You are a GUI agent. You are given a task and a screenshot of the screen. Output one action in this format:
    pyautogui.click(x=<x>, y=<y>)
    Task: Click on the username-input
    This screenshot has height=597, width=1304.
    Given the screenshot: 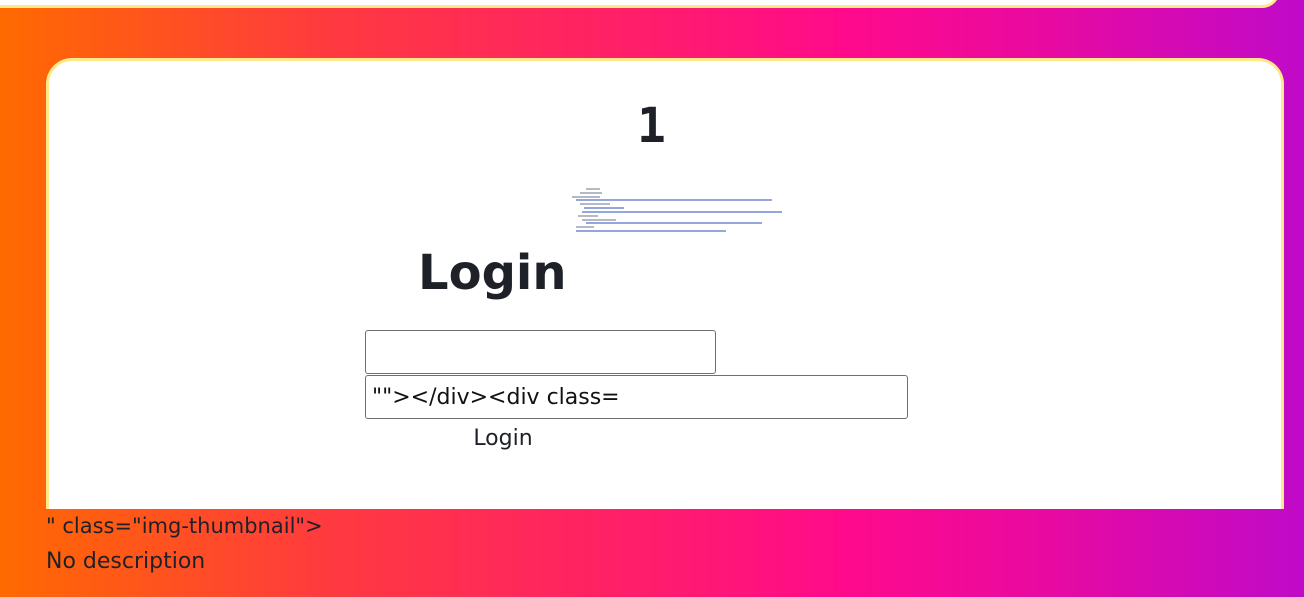 What is the action you would take?
    pyautogui.click(x=540, y=352)
    